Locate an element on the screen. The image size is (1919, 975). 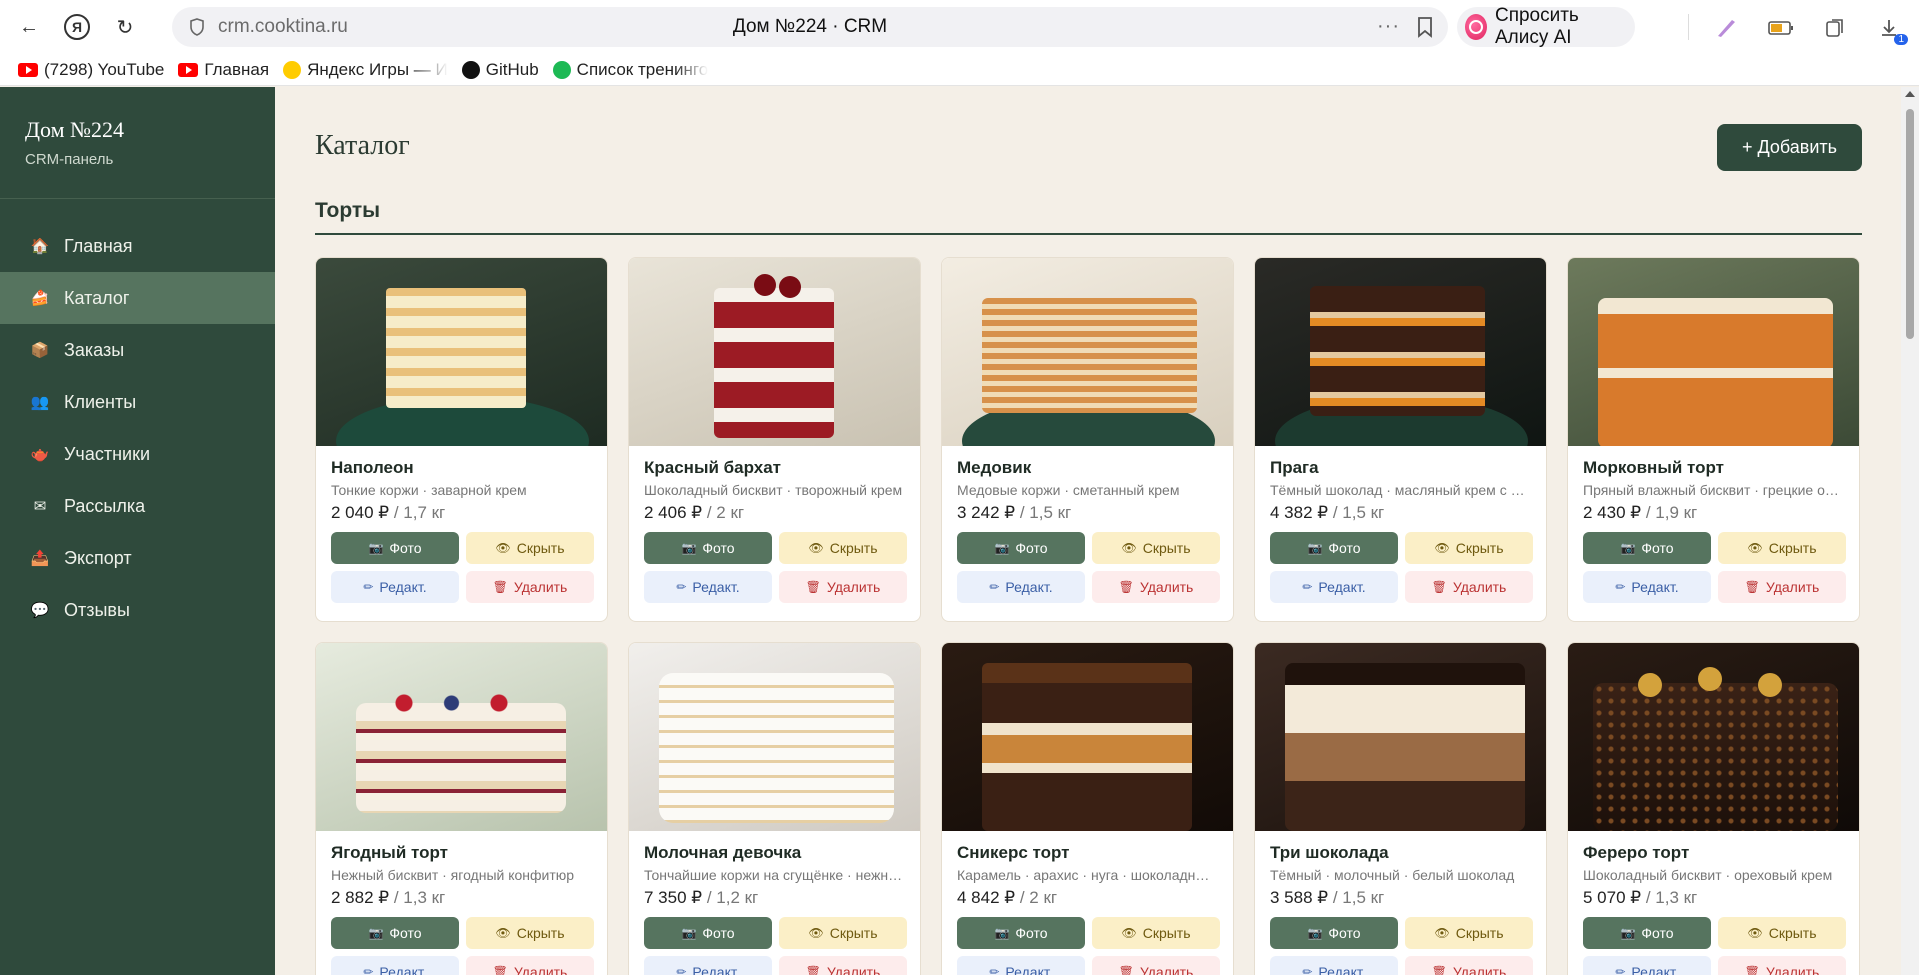
product-name: Сникерс торт is located at coordinates (1013, 852).